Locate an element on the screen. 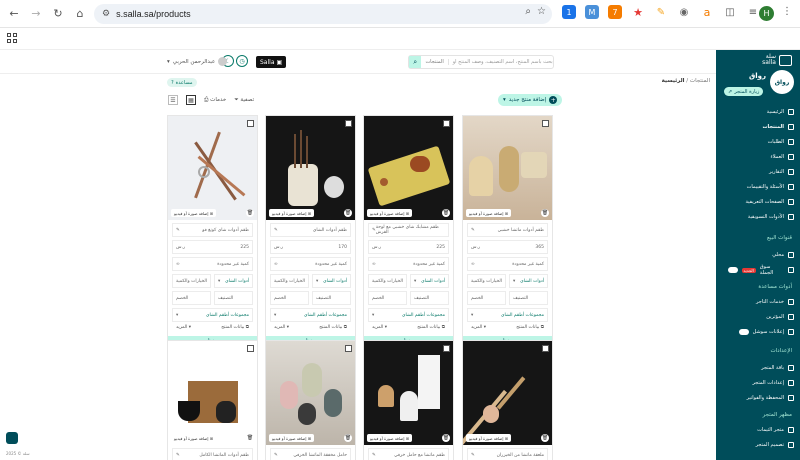  salla-logo: سلة salla is located at coordinates (777, 60).